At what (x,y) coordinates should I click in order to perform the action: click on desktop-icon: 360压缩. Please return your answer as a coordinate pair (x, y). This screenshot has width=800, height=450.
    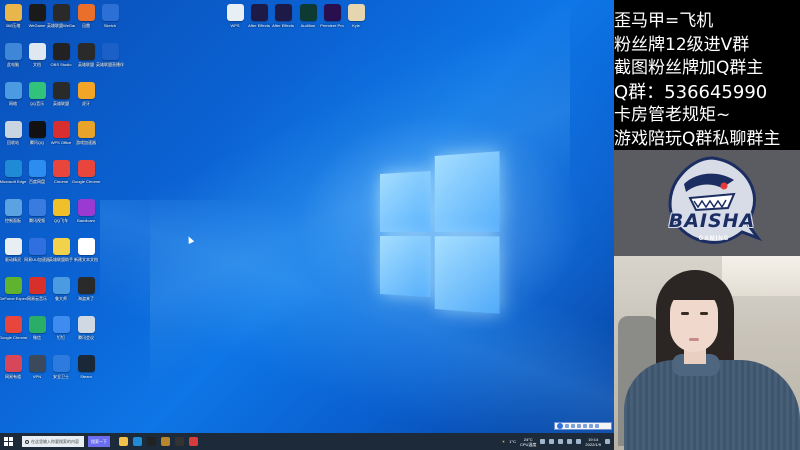
    Looking at the image, I should click on (13, 16).